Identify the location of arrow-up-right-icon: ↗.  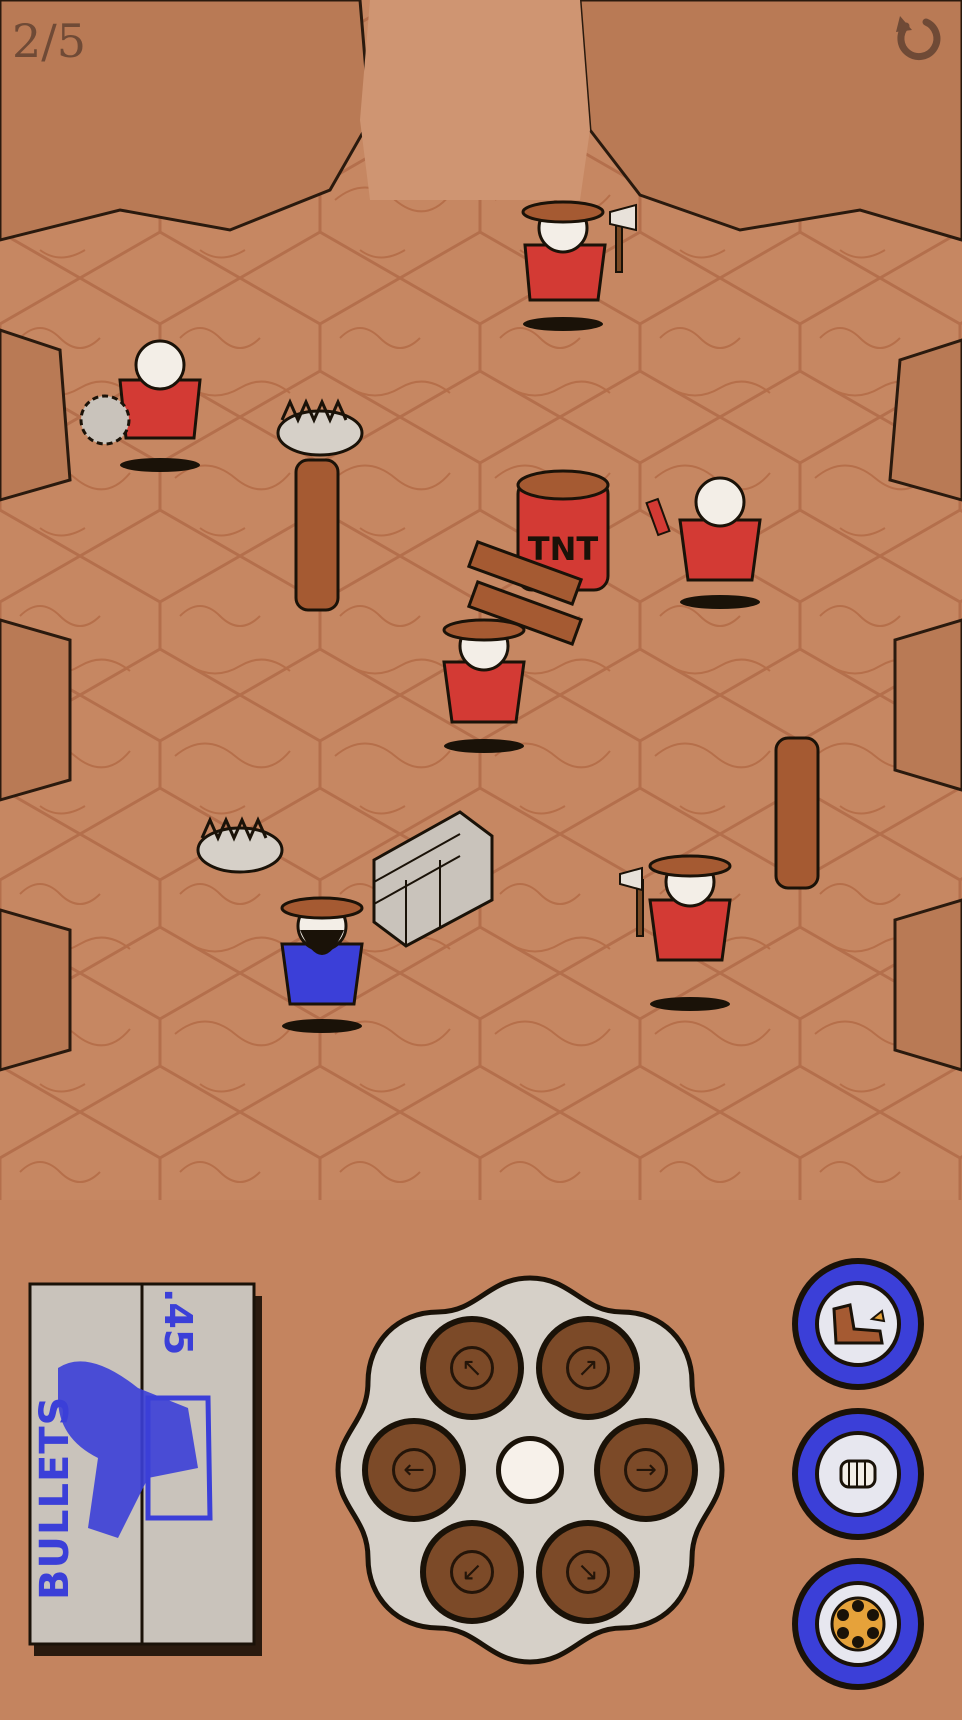
(588, 1368).